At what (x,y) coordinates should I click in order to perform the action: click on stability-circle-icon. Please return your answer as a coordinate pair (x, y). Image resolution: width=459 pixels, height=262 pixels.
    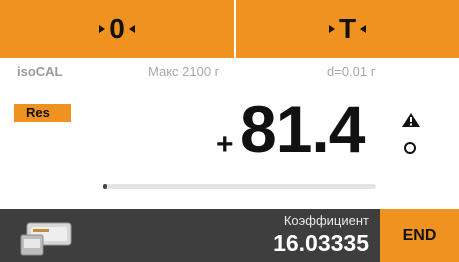
    Looking at the image, I should click on (410, 148).